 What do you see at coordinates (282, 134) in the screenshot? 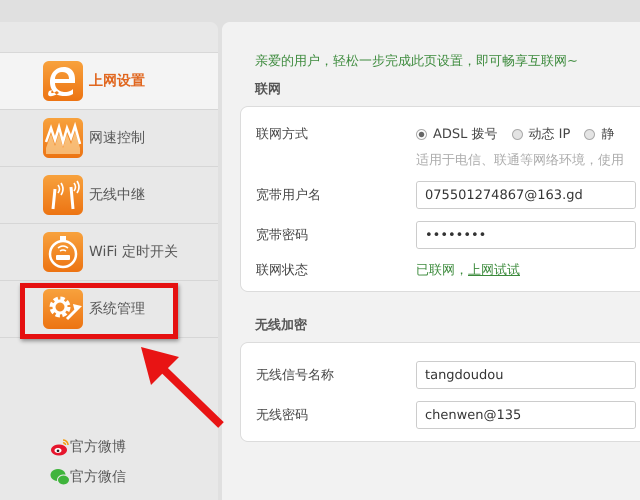
I see `field-label: 联网方式` at bounding box center [282, 134].